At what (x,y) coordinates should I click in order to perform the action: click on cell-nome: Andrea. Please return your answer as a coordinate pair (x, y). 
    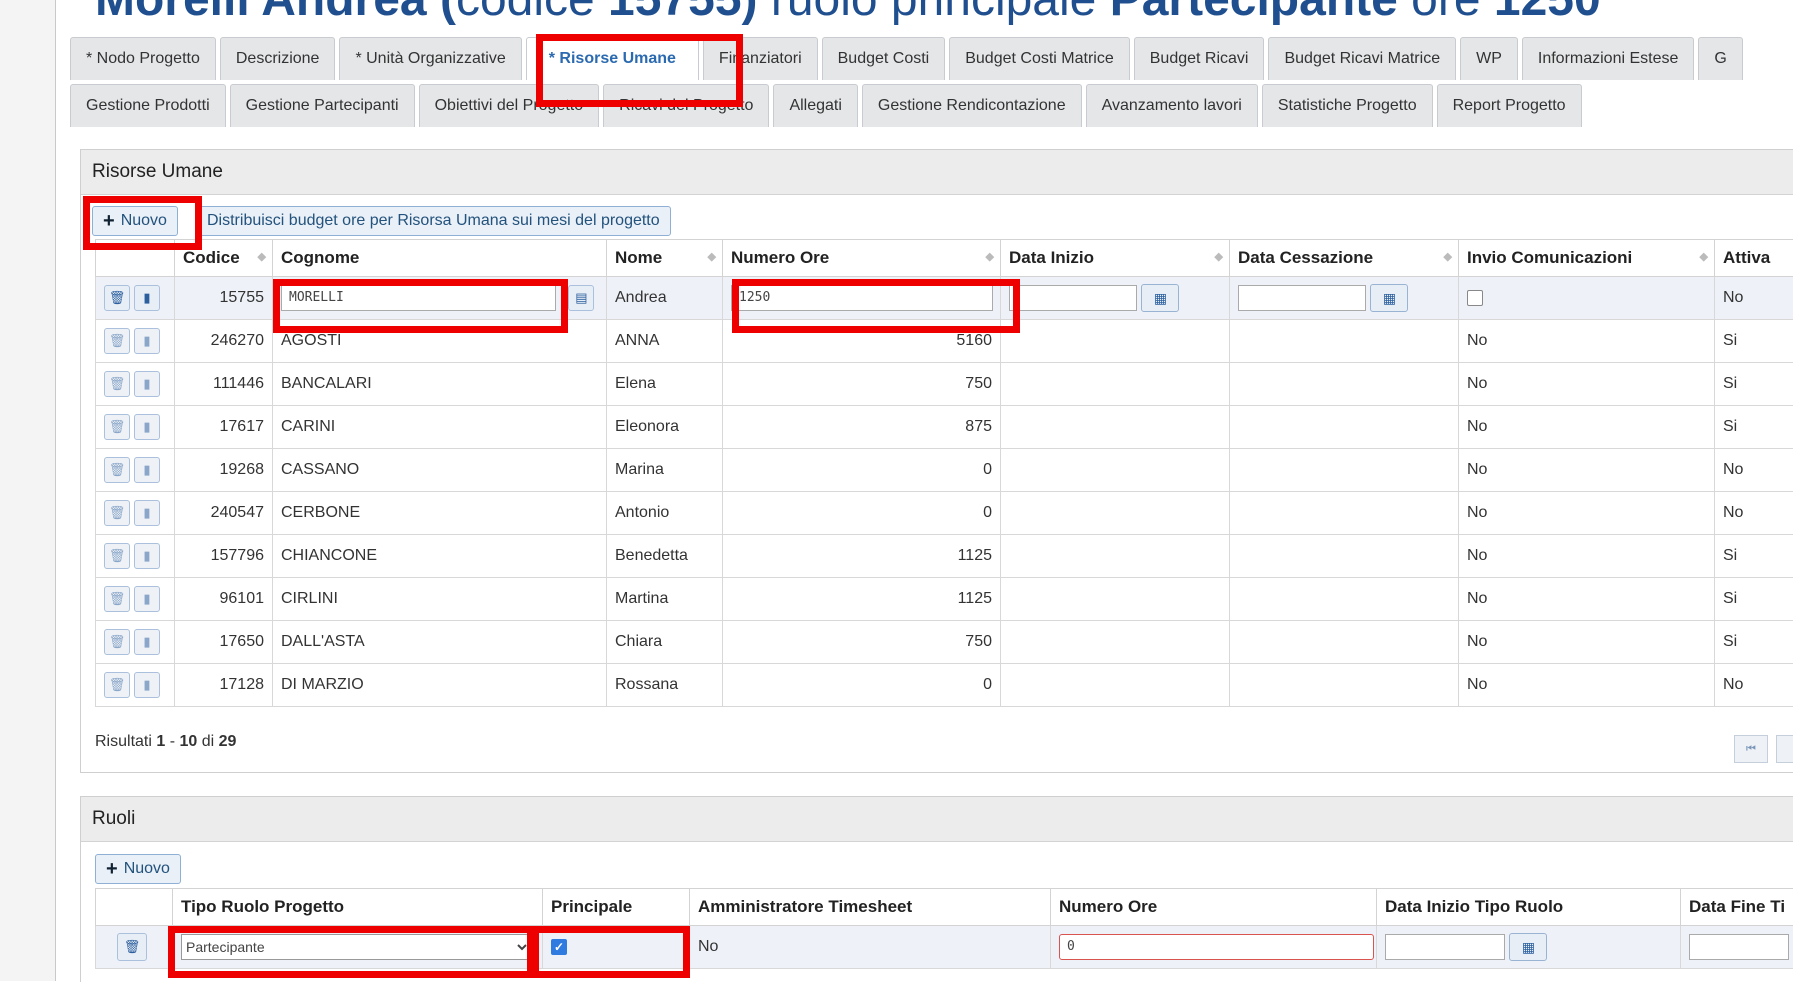
    Looking at the image, I should click on (665, 298).